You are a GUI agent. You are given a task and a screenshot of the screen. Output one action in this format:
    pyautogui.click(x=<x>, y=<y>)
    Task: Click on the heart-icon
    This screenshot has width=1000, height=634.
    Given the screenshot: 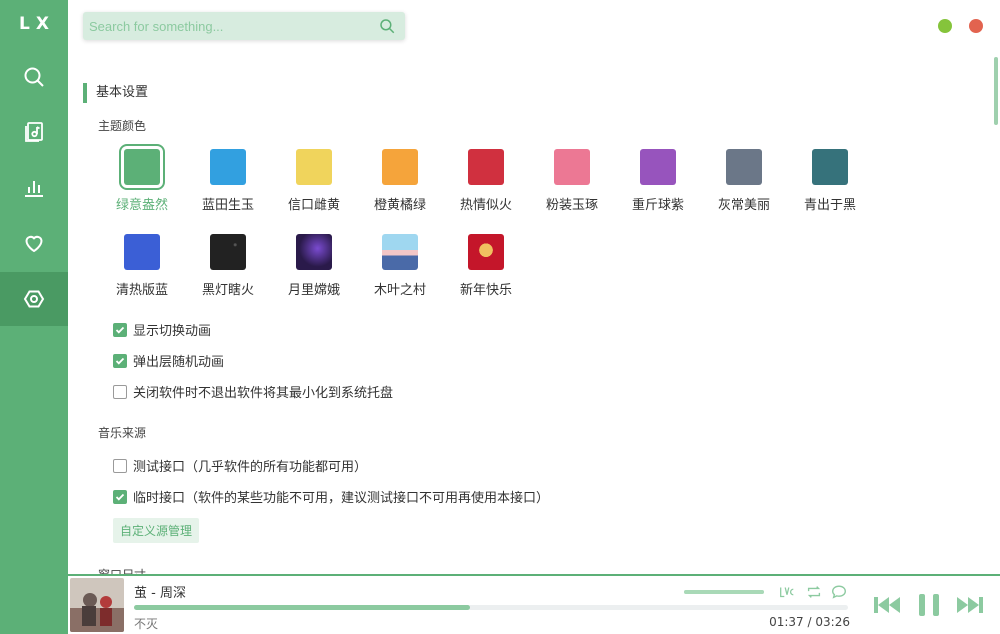 What is the action you would take?
    pyautogui.click(x=34, y=244)
    